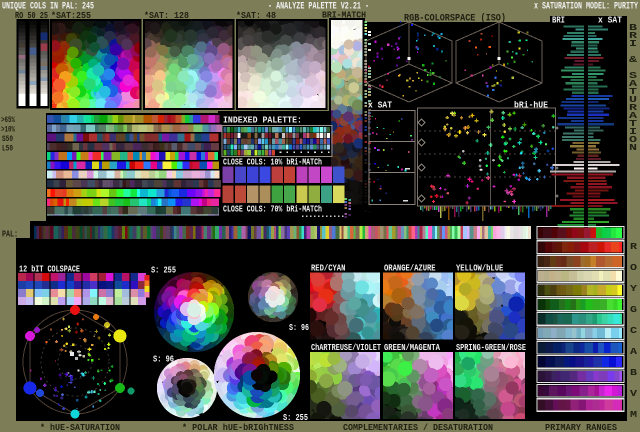 The height and width of the screenshot is (432, 640). I want to click on svg-text: YELLOW/bLUE, so click(480, 269).